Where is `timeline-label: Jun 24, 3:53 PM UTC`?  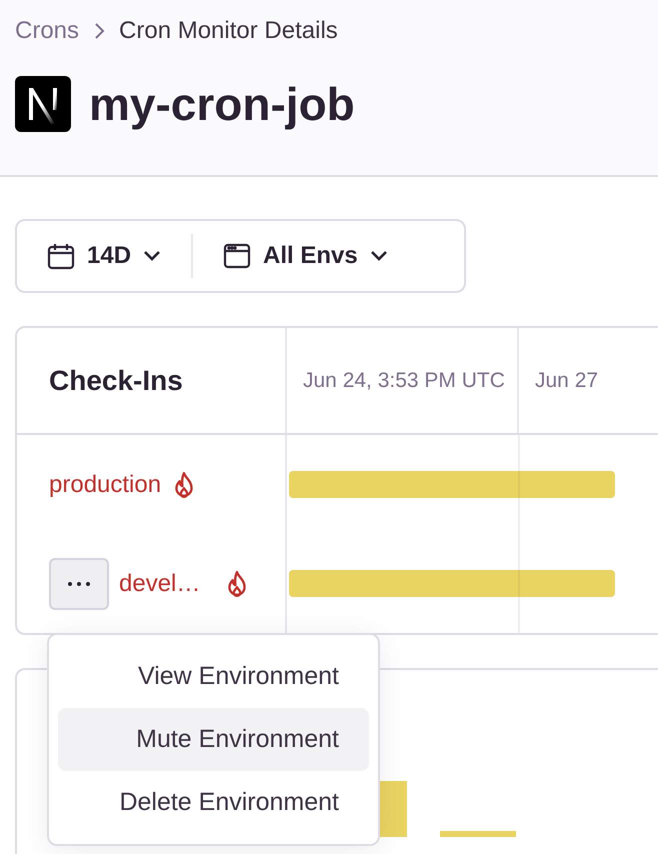
timeline-label: Jun 24, 3:53 PM UTC is located at coordinates (404, 380).